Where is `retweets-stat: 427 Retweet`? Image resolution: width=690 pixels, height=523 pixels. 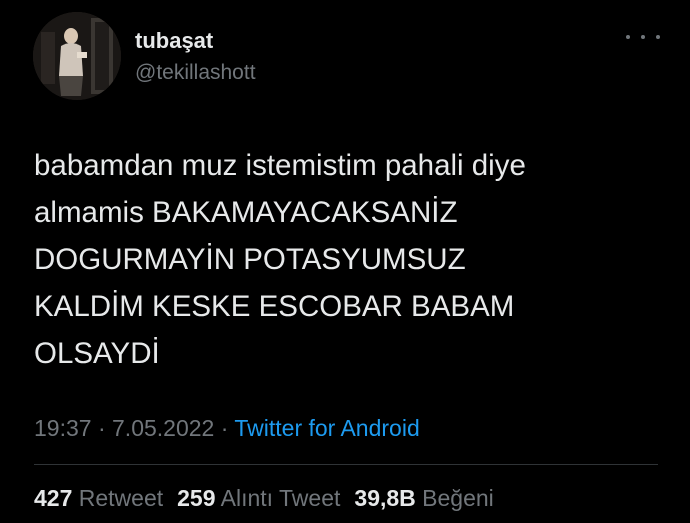 retweets-stat: 427 Retweet is located at coordinates (98, 498).